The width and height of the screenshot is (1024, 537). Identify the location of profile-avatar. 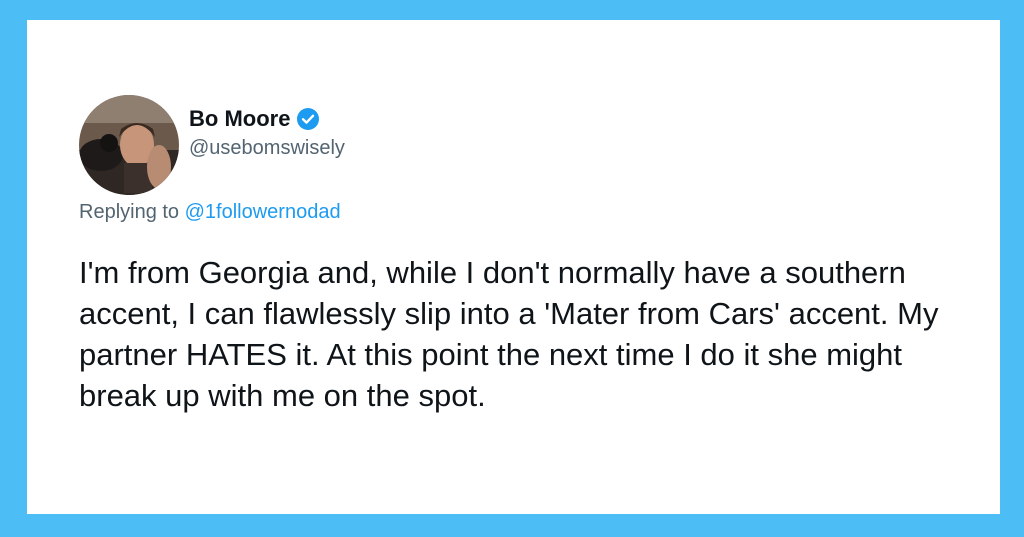
(129, 145).